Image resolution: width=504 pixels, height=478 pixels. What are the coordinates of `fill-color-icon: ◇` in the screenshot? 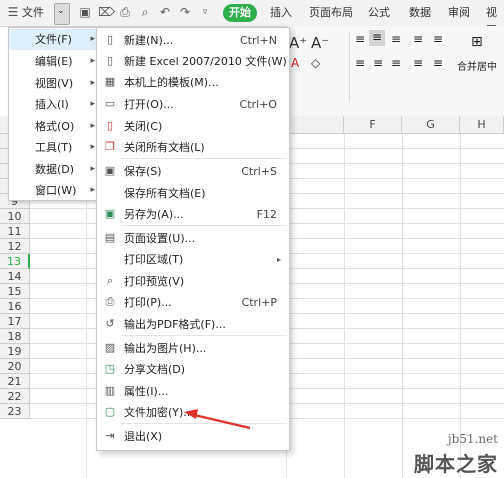 It's located at (315, 63).